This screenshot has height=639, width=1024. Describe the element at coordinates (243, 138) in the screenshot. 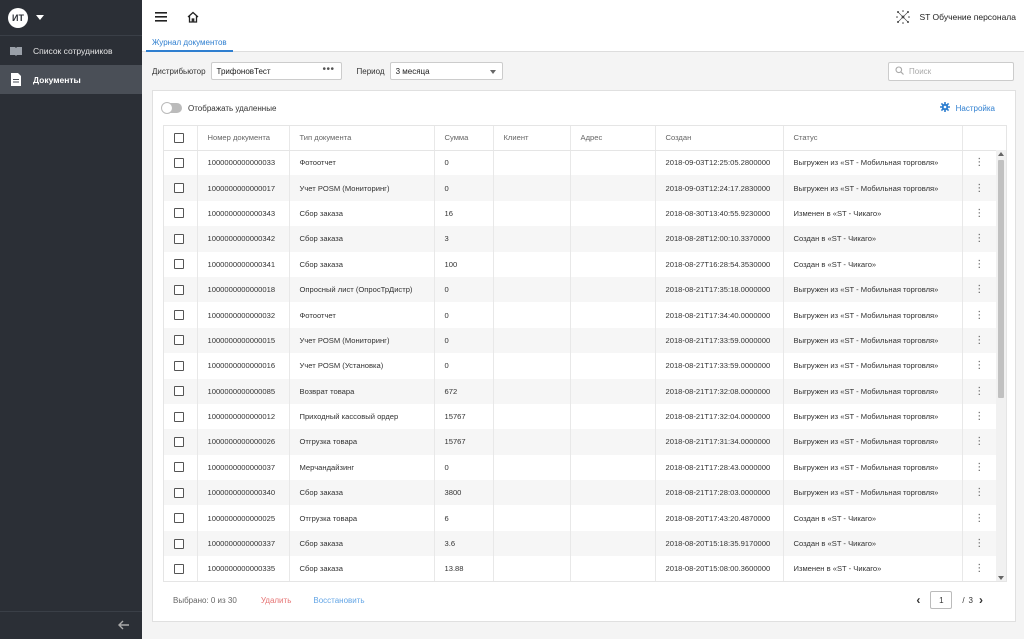

I see `column-header: Номер документа` at that location.